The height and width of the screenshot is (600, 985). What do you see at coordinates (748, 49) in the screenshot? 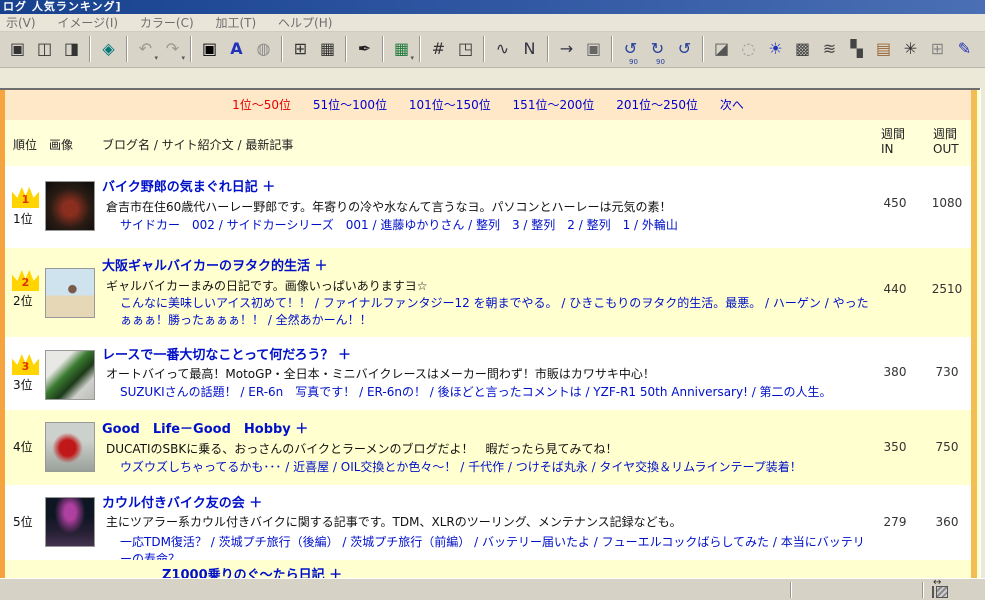
I see `soft-blur-button: ◌` at bounding box center [748, 49].